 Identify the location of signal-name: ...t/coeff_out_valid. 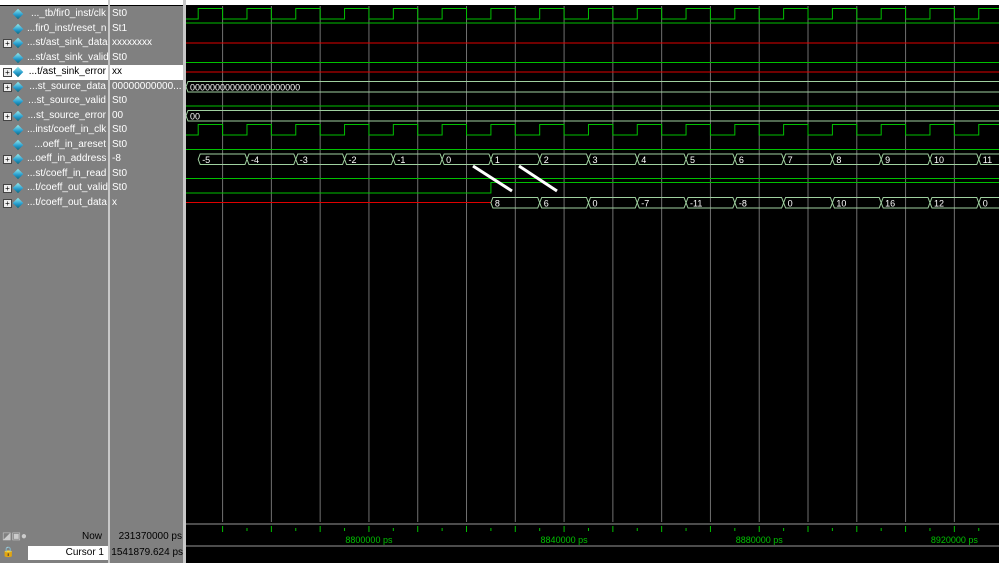
(67, 187).